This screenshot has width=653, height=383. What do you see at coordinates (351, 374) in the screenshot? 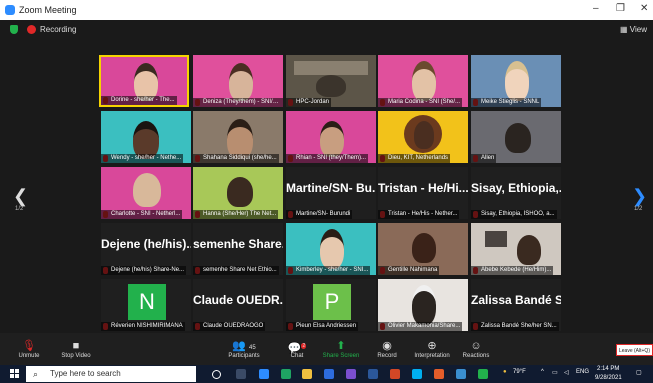
I see `teams-icon` at bounding box center [351, 374].